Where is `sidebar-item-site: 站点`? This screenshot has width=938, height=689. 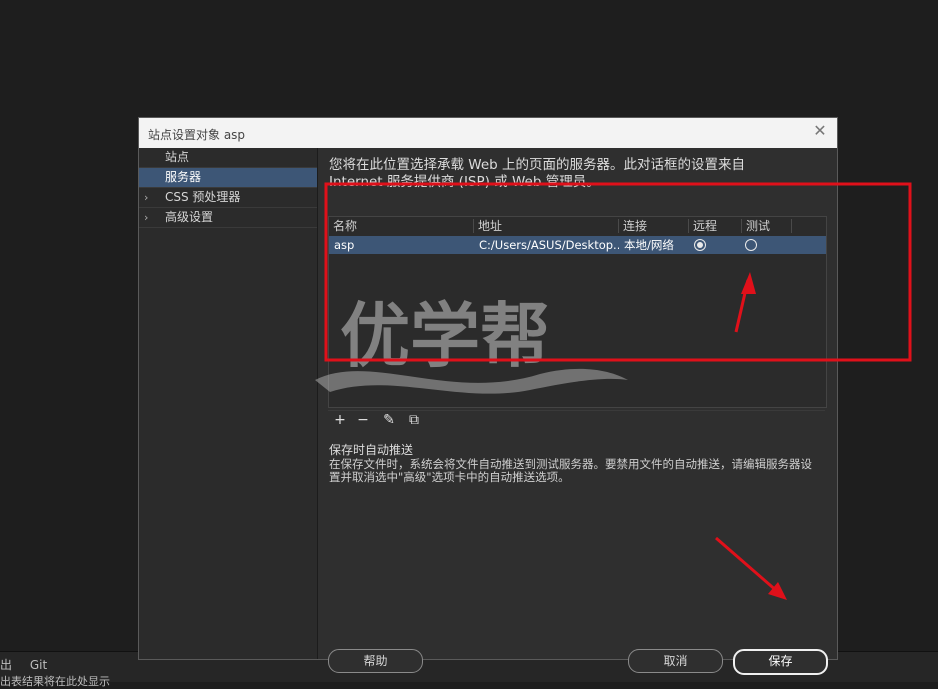
sidebar-item-site: 站点 is located at coordinates (228, 158).